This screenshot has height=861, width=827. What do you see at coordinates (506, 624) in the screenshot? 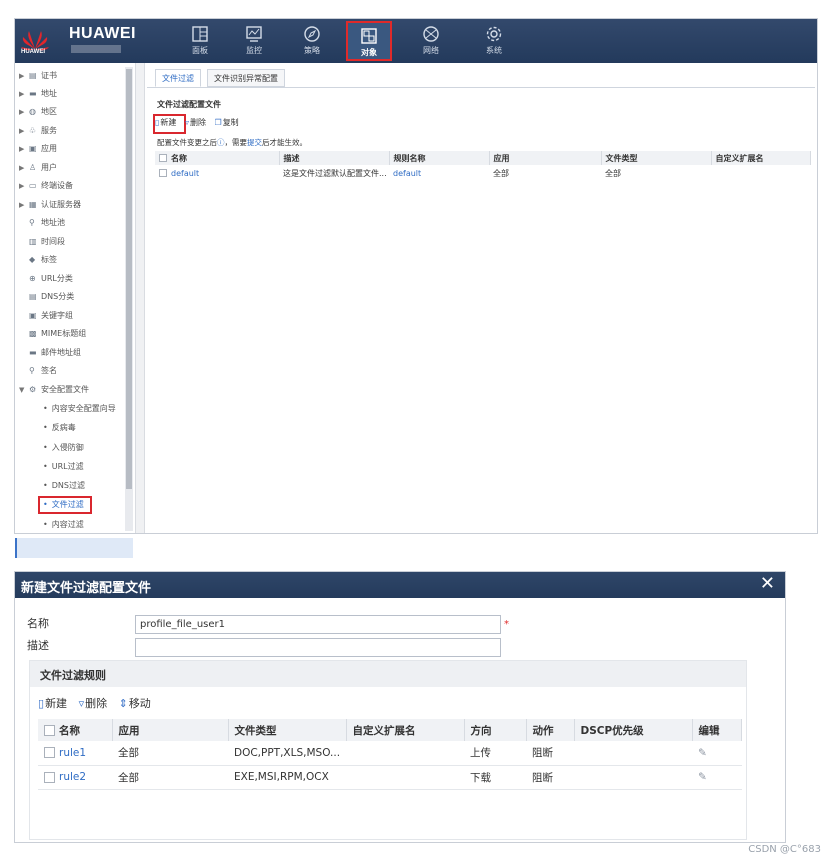
I see `required-mark: *` at bounding box center [506, 624].